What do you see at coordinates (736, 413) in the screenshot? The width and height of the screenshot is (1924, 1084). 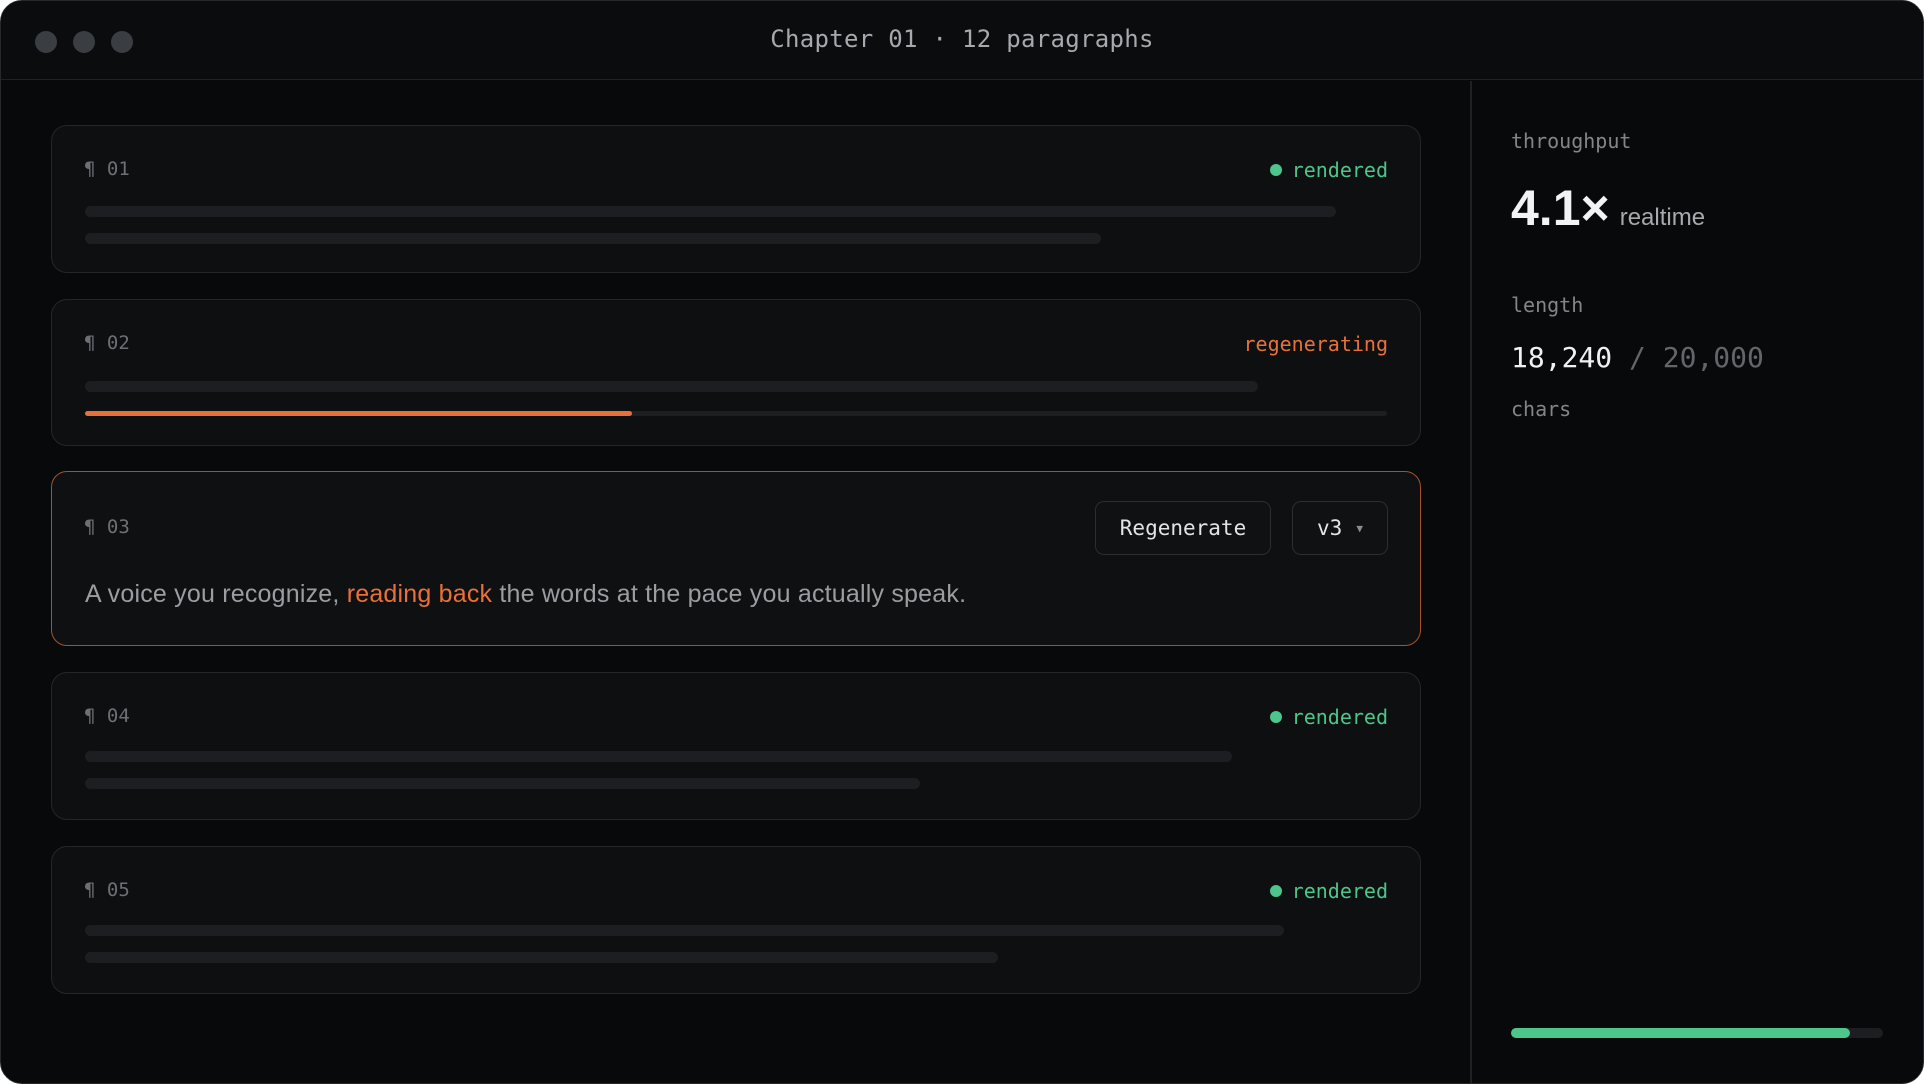 I see `regeneration-progress-bar` at bounding box center [736, 413].